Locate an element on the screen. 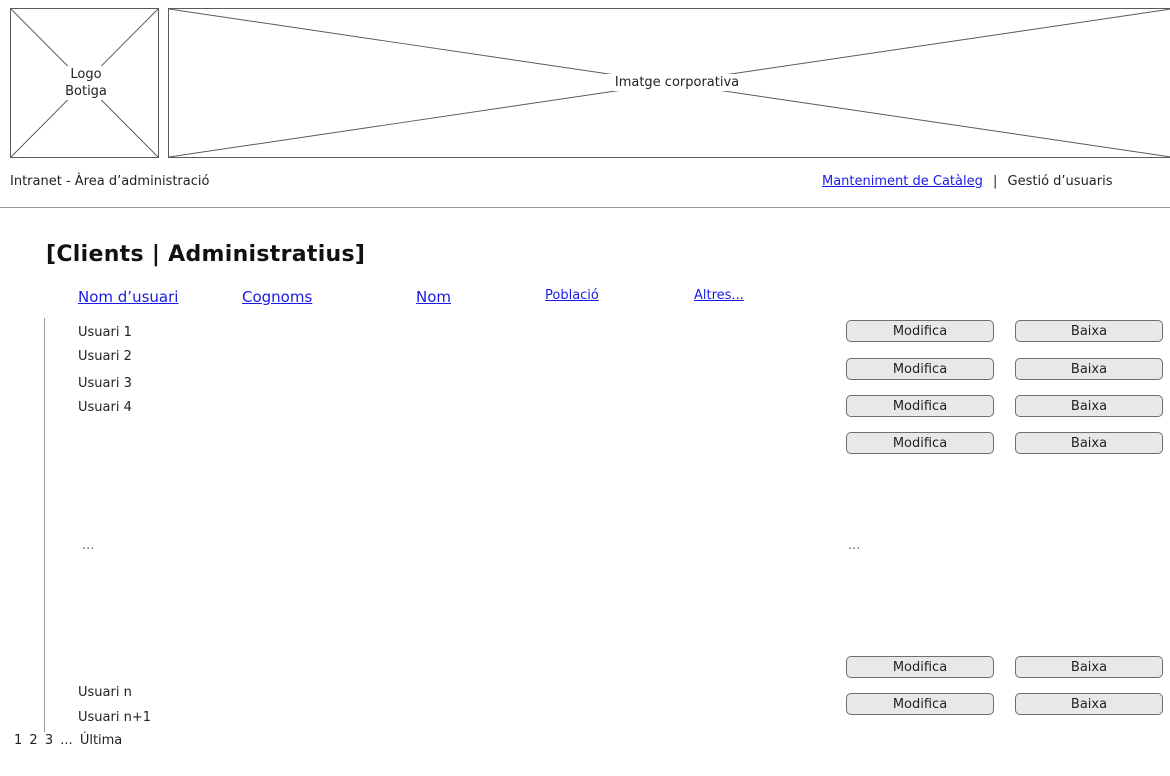 Image resolution: width=1170 pixels, height=776 pixels. page-link-3: 3 is located at coordinates (49, 740).